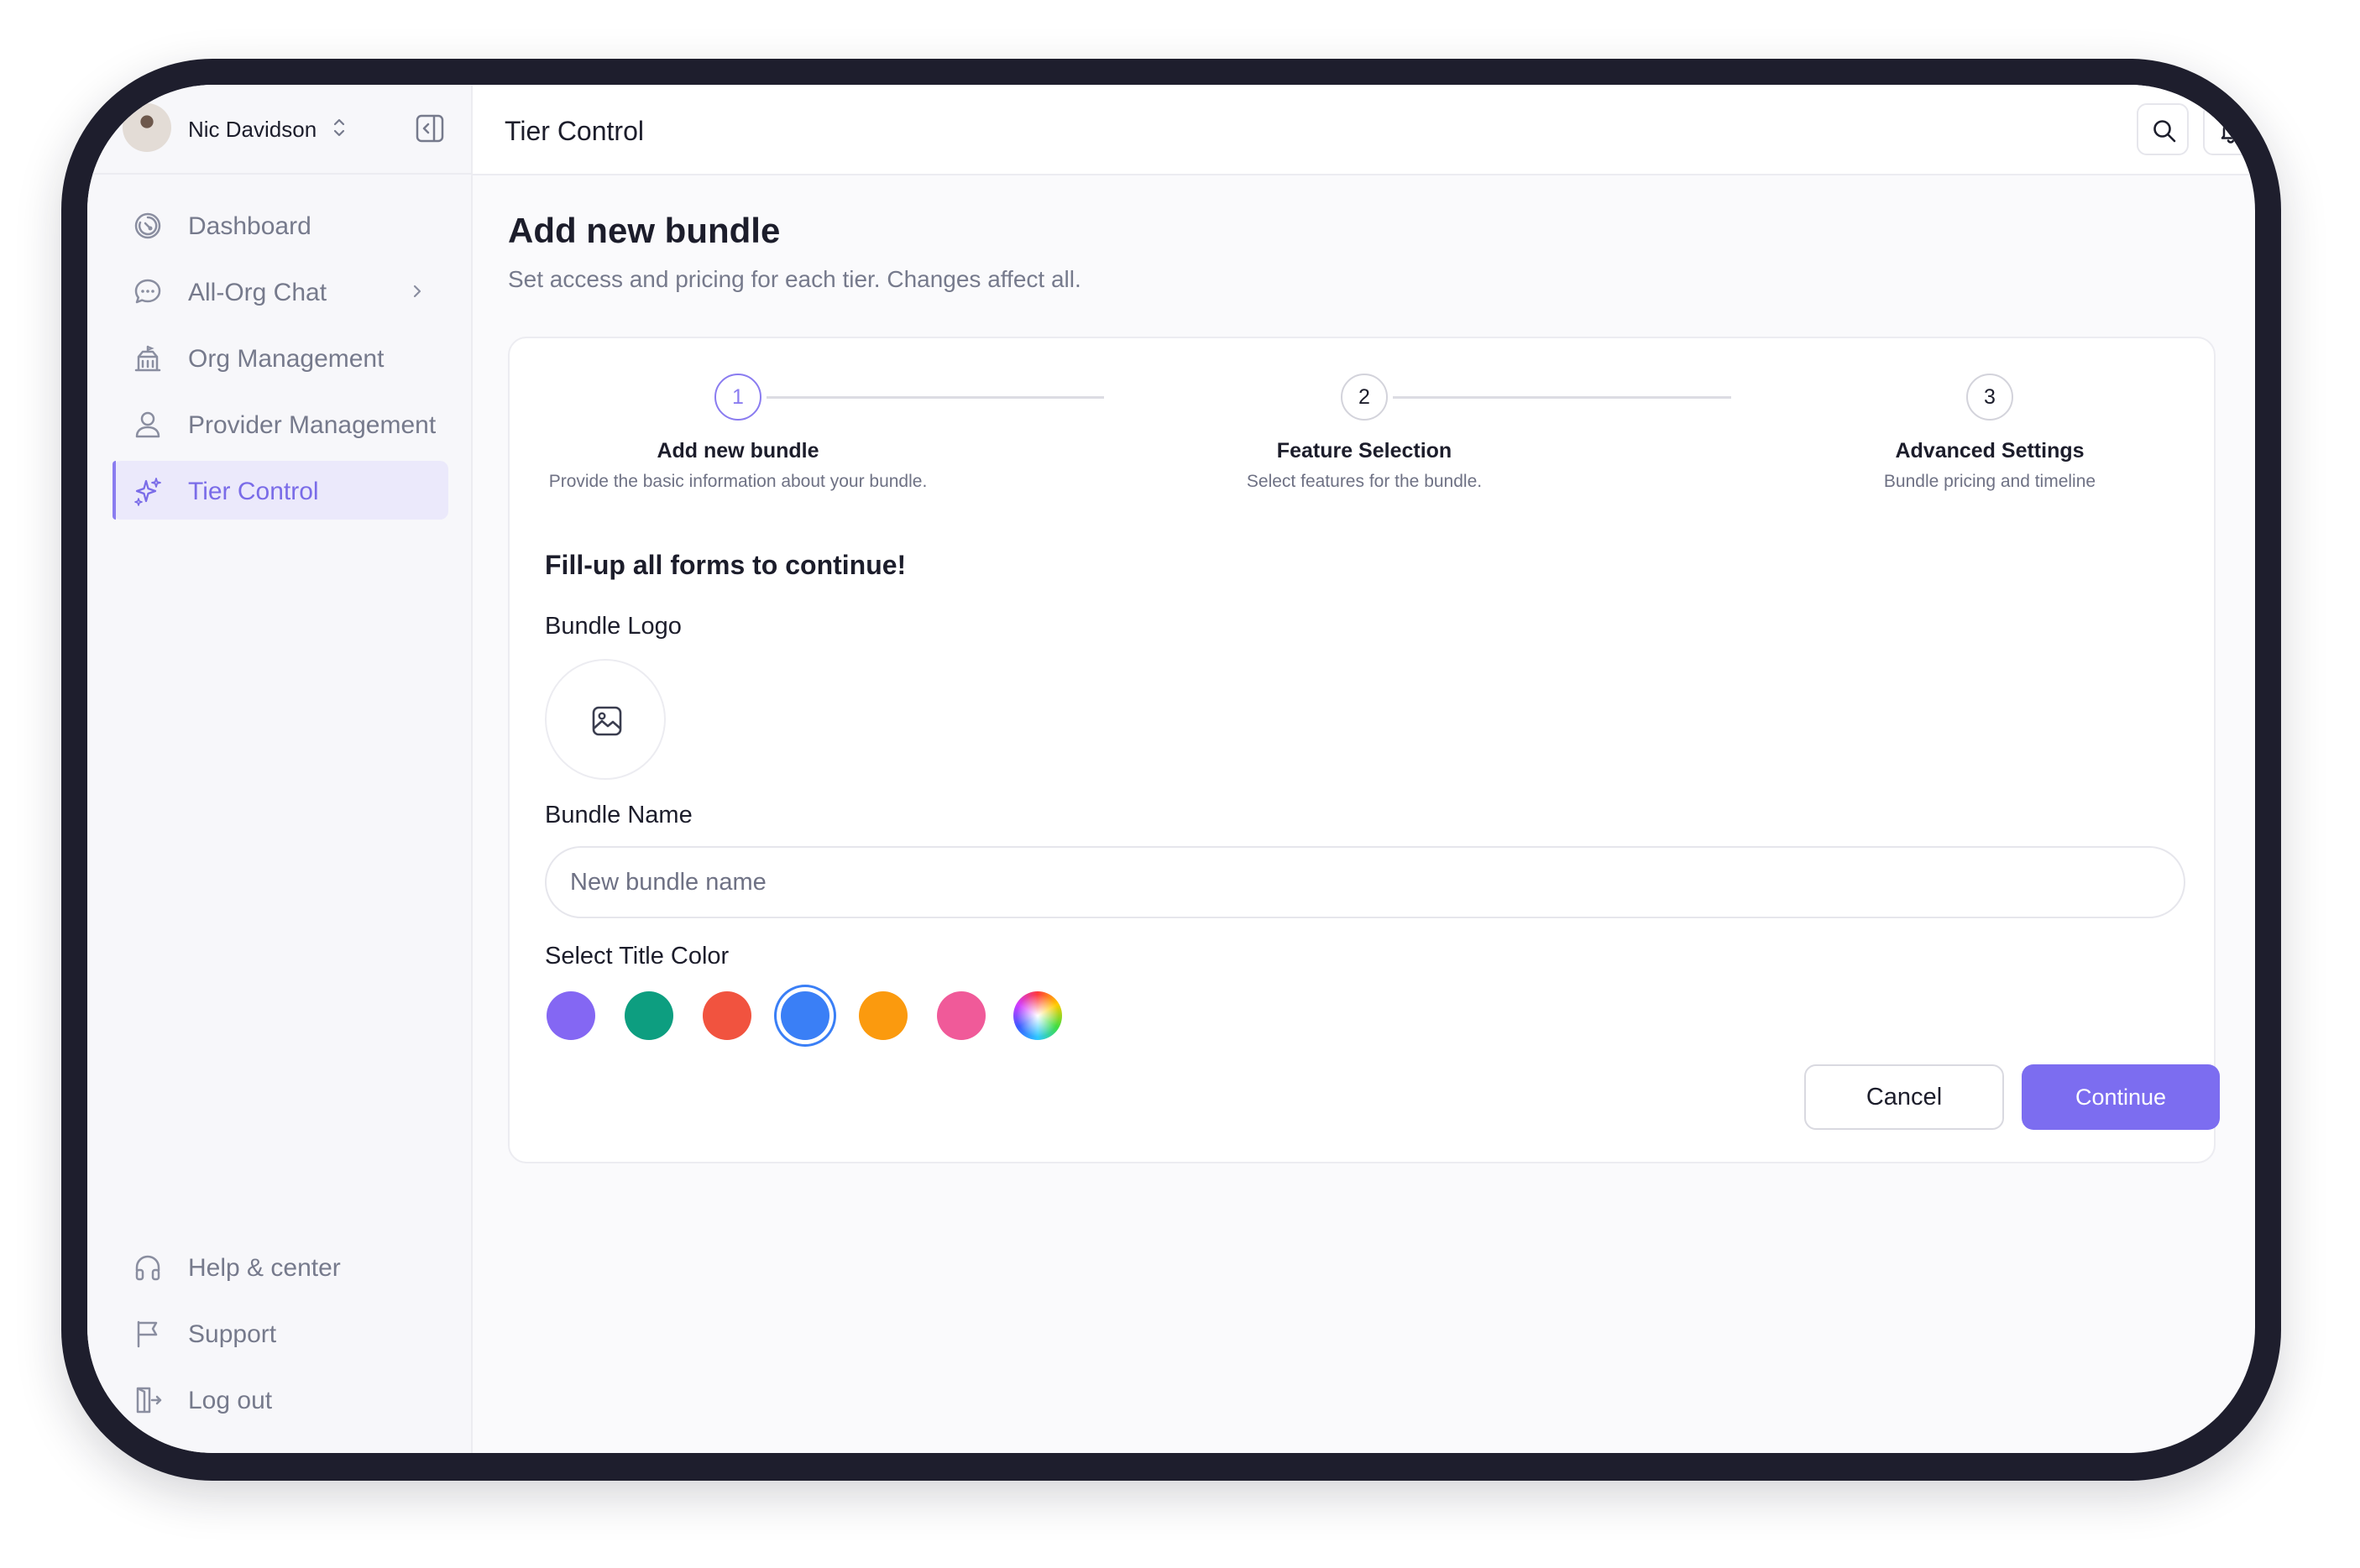 Image resolution: width=2360 pixels, height=1568 pixels. What do you see at coordinates (264, 1268) in the screenshot?
I see `sidebar-item-label: Help & center` at bounding box center [264, 1268].